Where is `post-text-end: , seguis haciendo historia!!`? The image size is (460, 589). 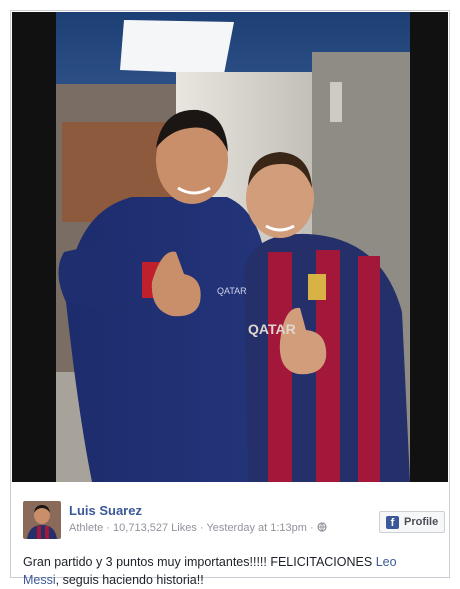
post-text-end: , seguis haciendo historia!! is located at coordinates (129, 580).